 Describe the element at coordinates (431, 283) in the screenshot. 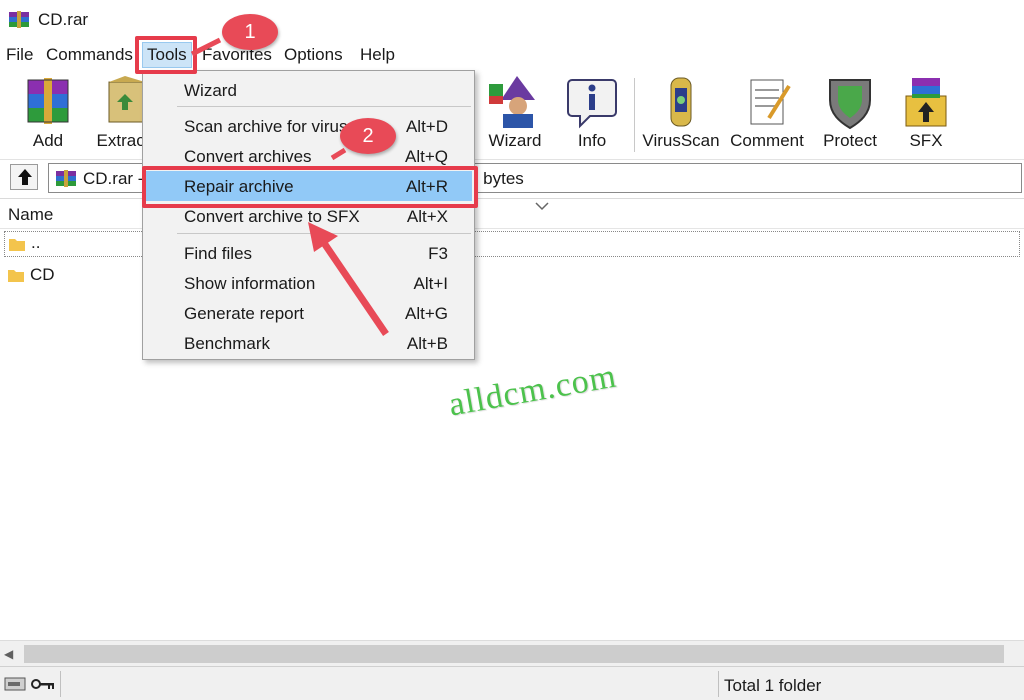

I see `menu-item-shortcut: Alt+I` at that location.